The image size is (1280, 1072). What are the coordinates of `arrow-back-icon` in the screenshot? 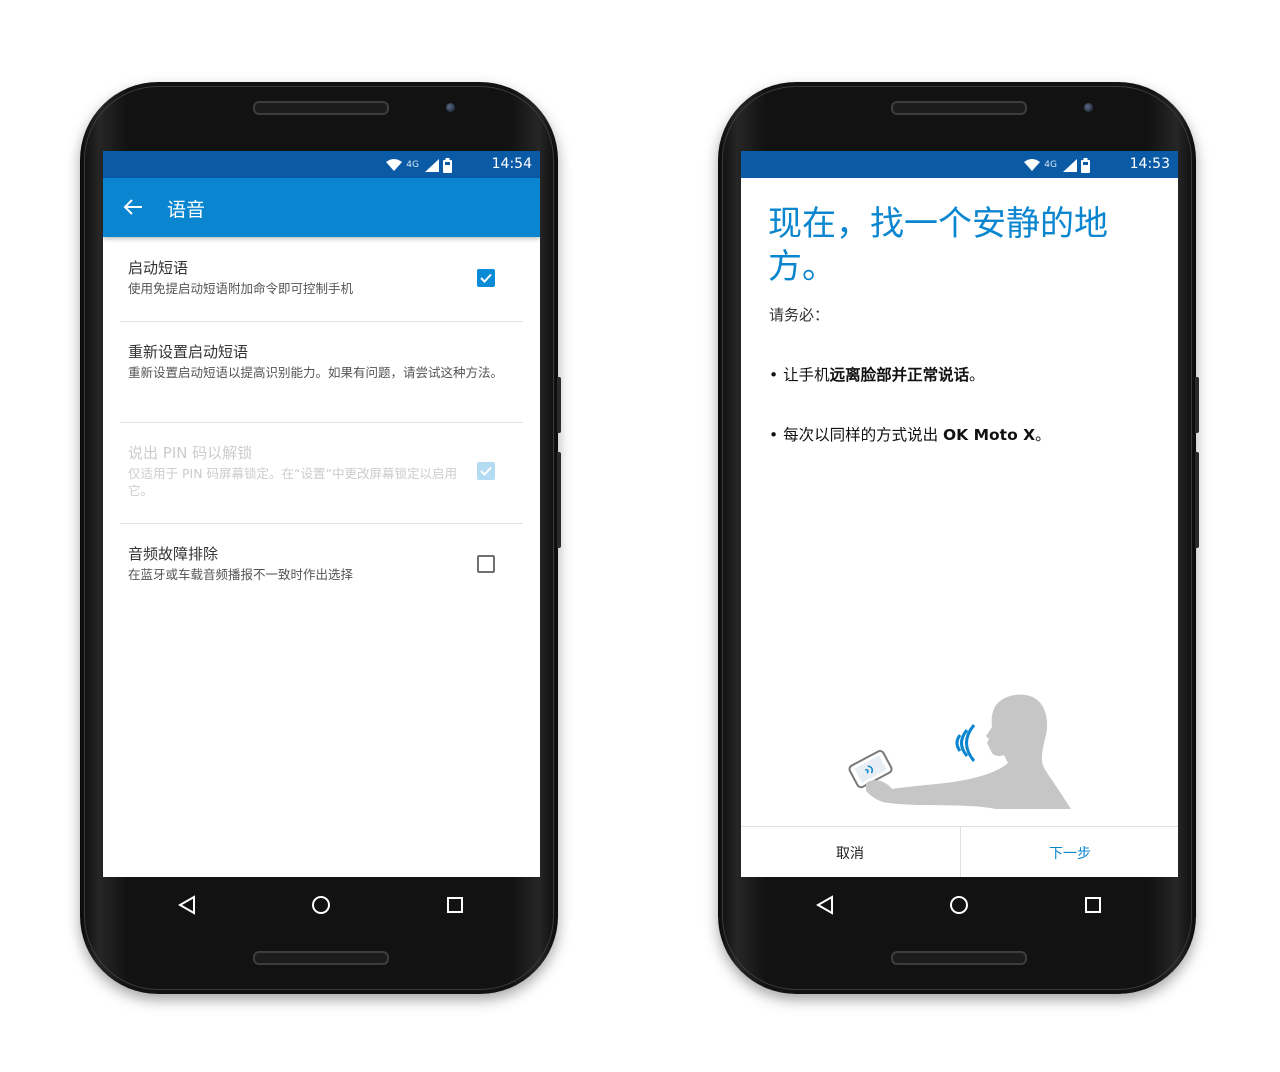 It's located at (133, 207).